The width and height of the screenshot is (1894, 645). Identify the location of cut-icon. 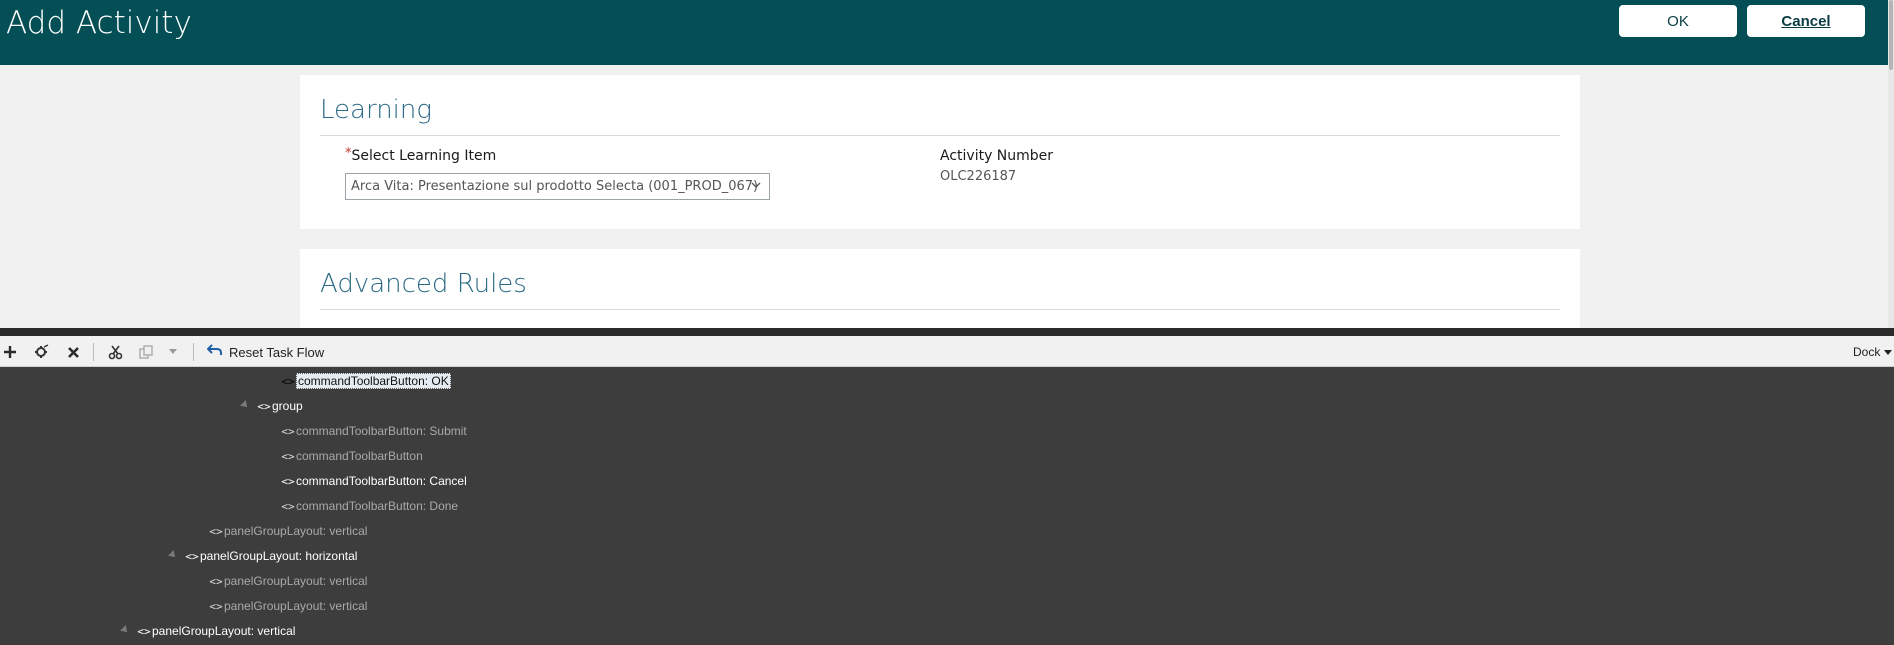
(115, 352).